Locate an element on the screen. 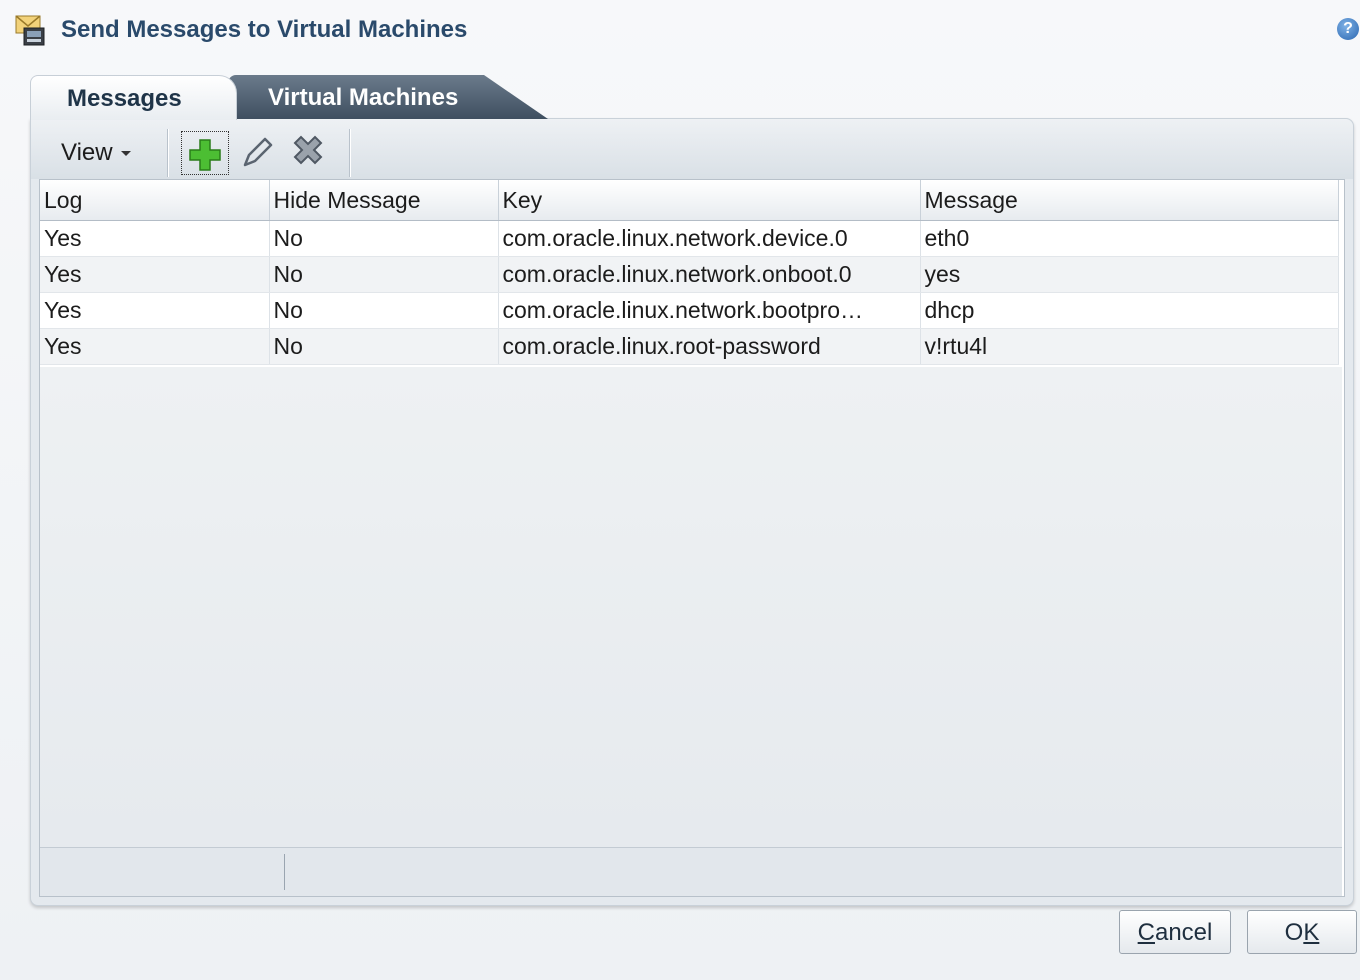  cell-message: dhcp is located at coordinates (1129, 310).